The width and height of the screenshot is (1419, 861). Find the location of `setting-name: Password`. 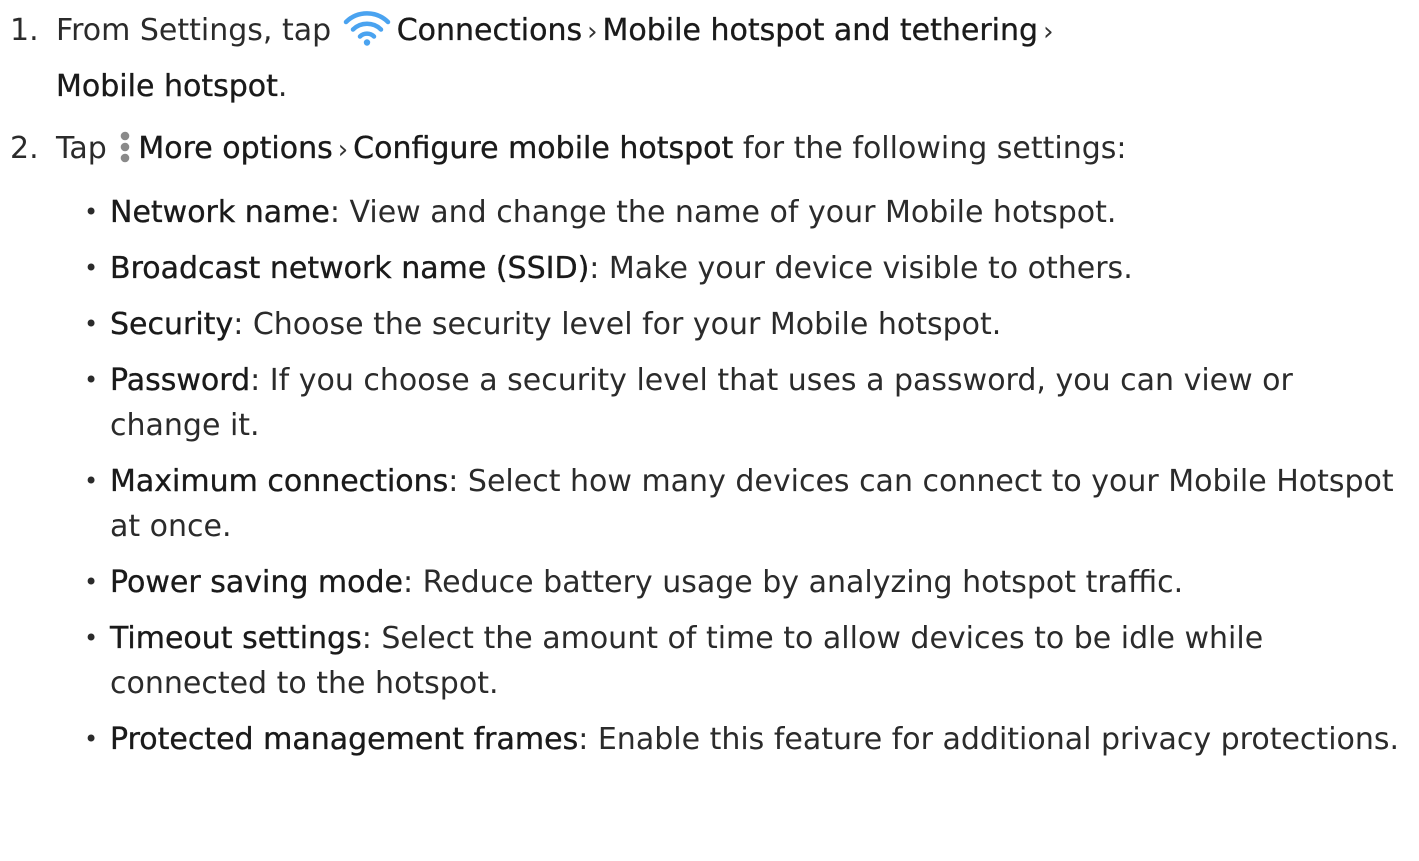

setting-name: Password is located at coordinates (180, 380).